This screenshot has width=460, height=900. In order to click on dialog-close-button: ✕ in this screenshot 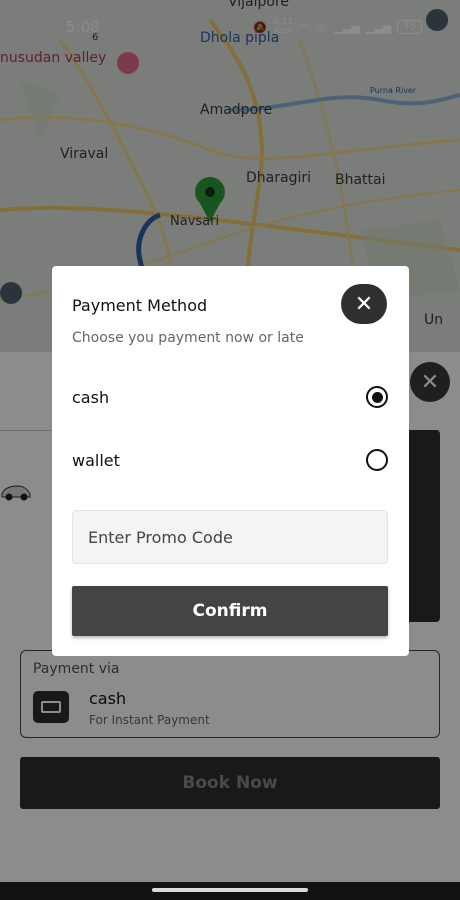, I will do `click(364, 304)`.